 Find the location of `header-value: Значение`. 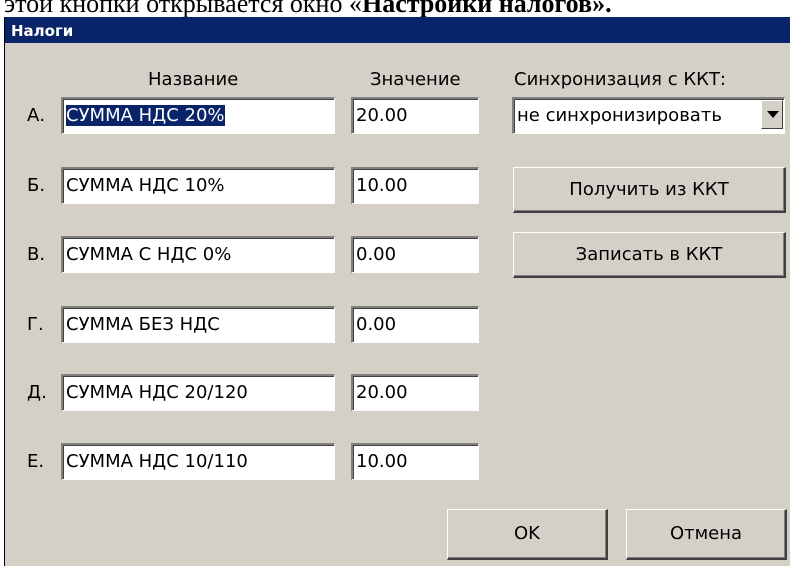

header-value: Значение is located at coordinates (415, 79).